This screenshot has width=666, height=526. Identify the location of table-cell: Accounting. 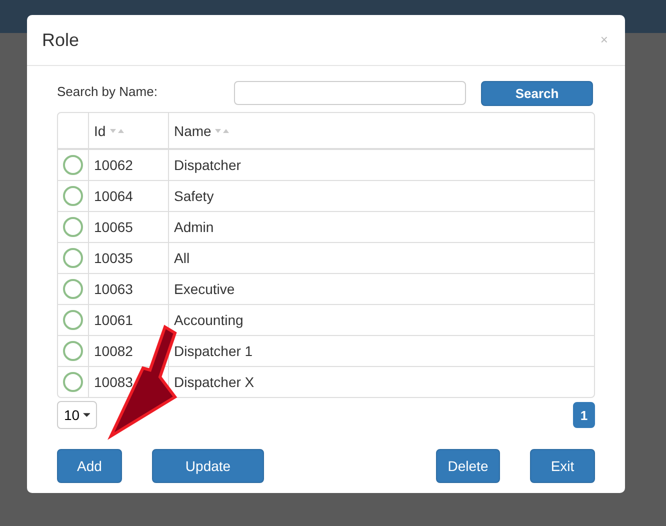
(209, 320).